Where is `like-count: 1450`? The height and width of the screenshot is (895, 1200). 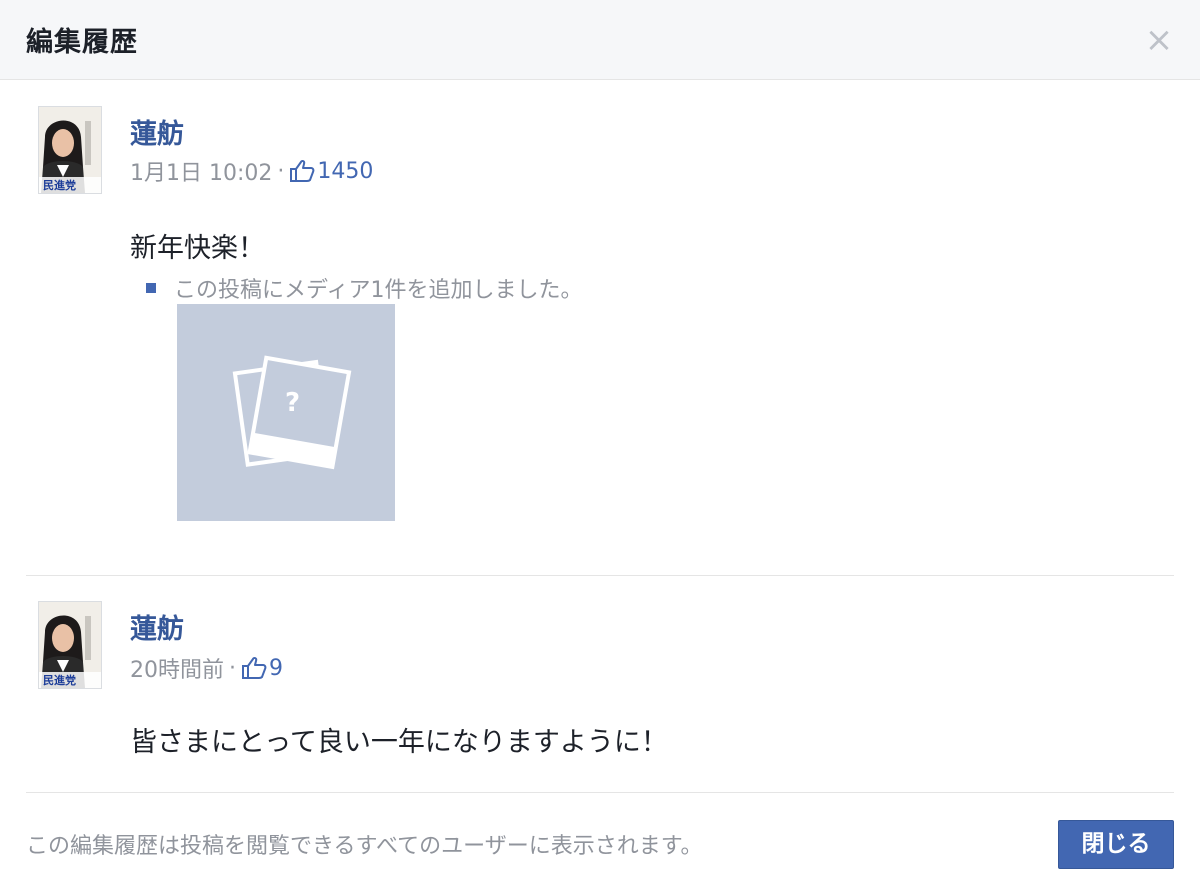
like-count: 1450 is located at coordinates (345, 171).